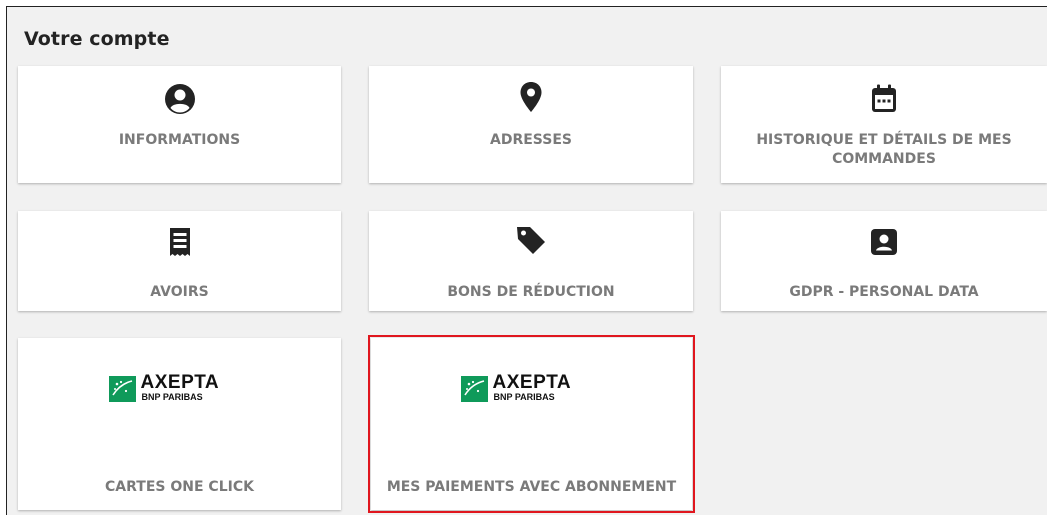 The height and width of the screenshot is (515, 1047). Describe the element at coordinates (97, 39) in the screenshot. I see `page-title: Votre compte` at that location.